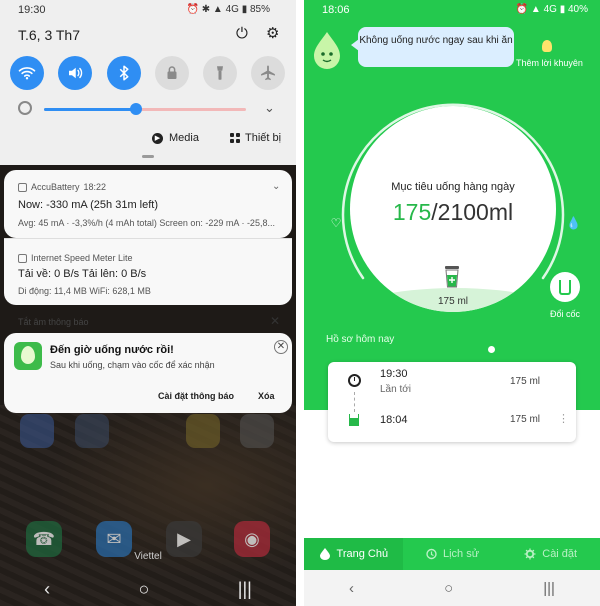 The width and height of the screenshot is (600, 606). Describe the element at coordinates (175, 138) in the screenshot. I see `media-button: ▶ Media` at that location.